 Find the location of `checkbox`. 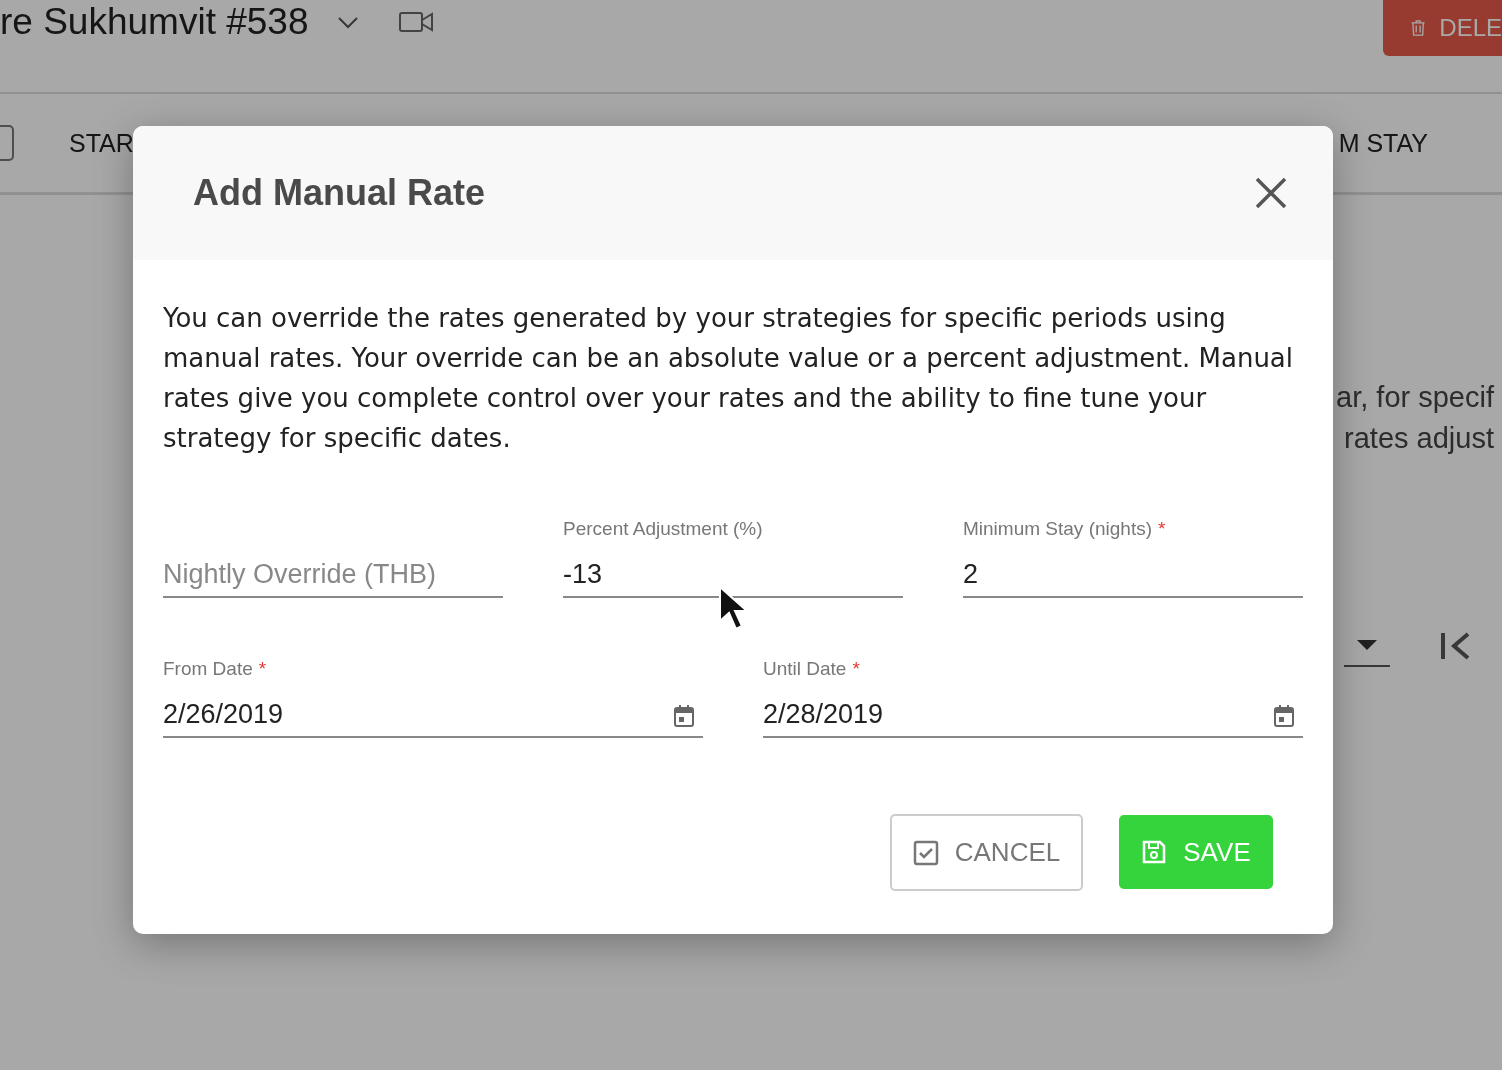

checkbox is located at coordinates (7, 143).